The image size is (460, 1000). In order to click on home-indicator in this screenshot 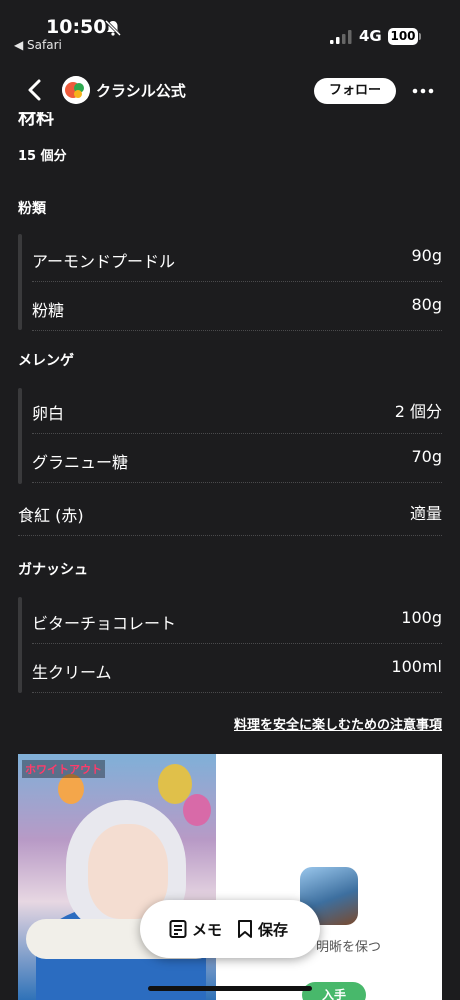, I will do `click(230, 988)`.